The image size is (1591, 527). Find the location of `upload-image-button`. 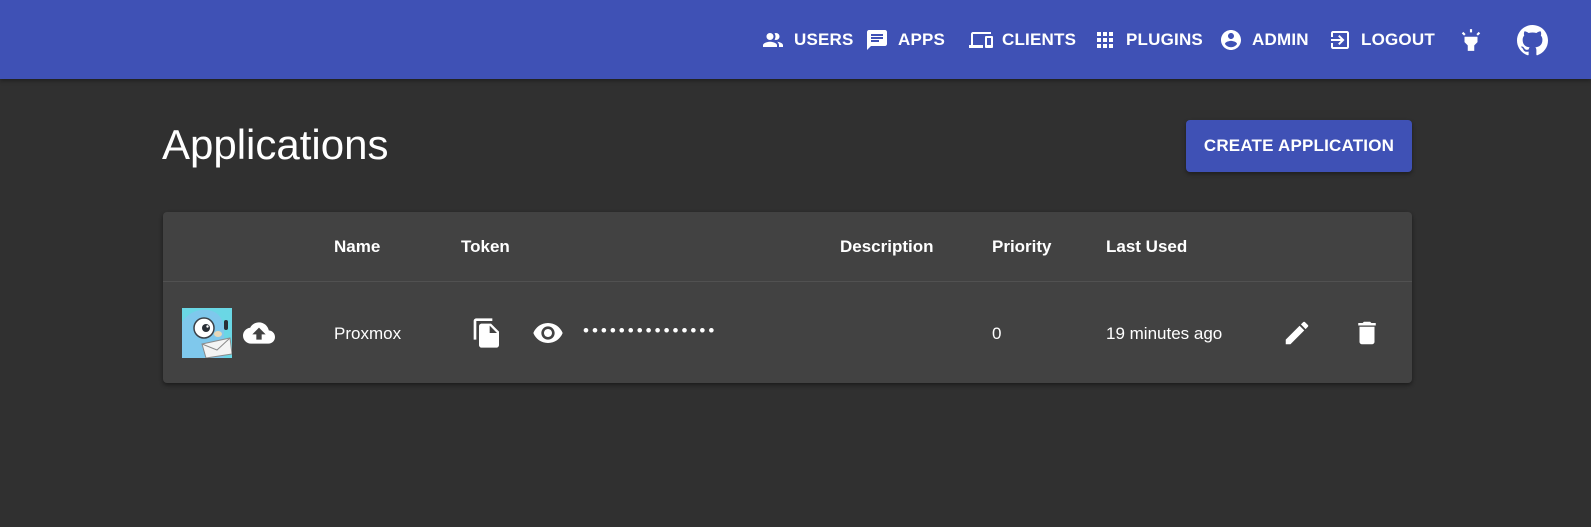

upload-image-button is located at coordinates (259, 333).